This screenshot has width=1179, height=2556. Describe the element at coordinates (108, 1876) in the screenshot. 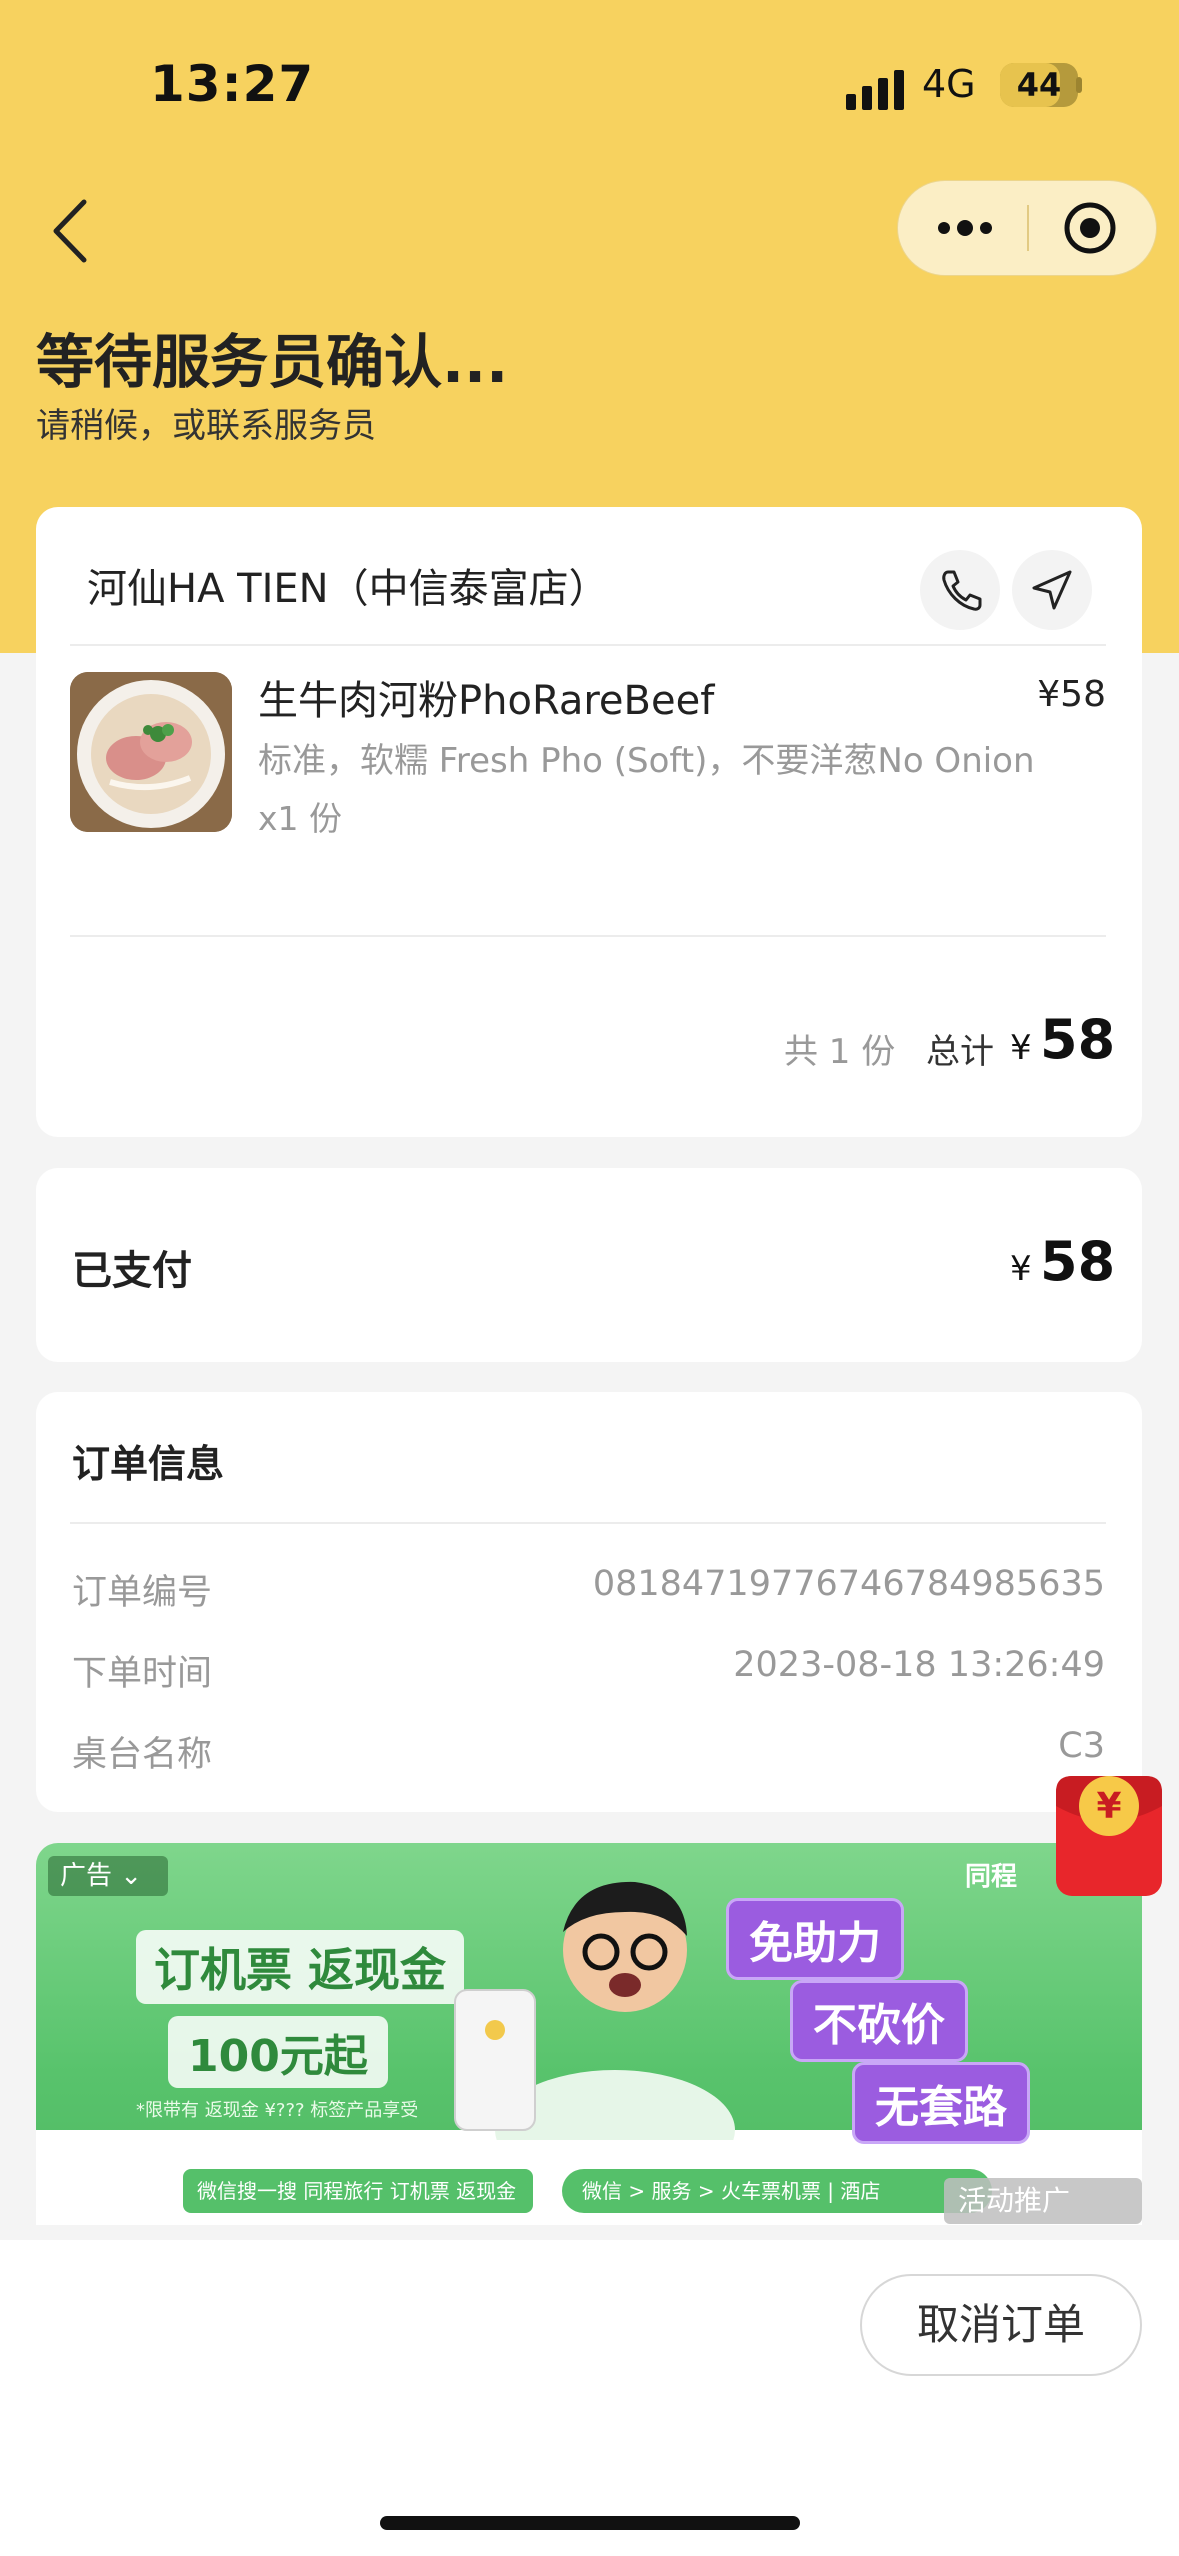

I see `ad-tag: 广告 ⌄` at that location.